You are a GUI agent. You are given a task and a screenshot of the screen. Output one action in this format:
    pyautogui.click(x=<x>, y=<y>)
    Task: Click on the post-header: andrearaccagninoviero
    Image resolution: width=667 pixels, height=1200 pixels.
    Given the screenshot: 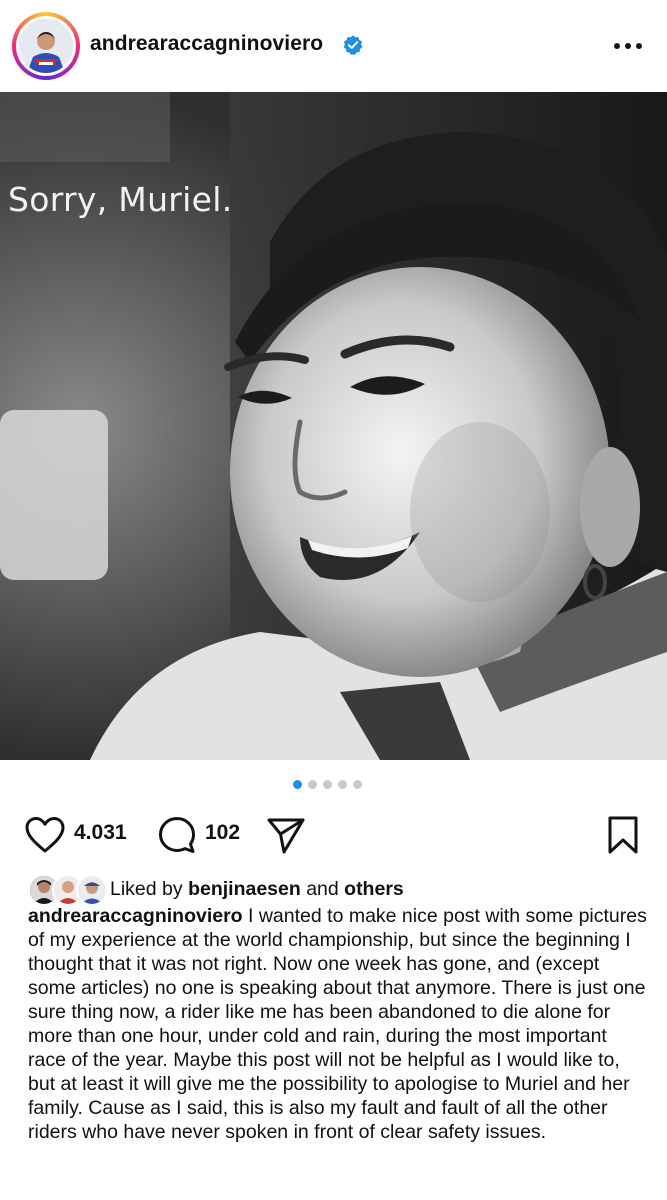 What is the action you would take?
    pyautogui.click(x=333, y=46)
    